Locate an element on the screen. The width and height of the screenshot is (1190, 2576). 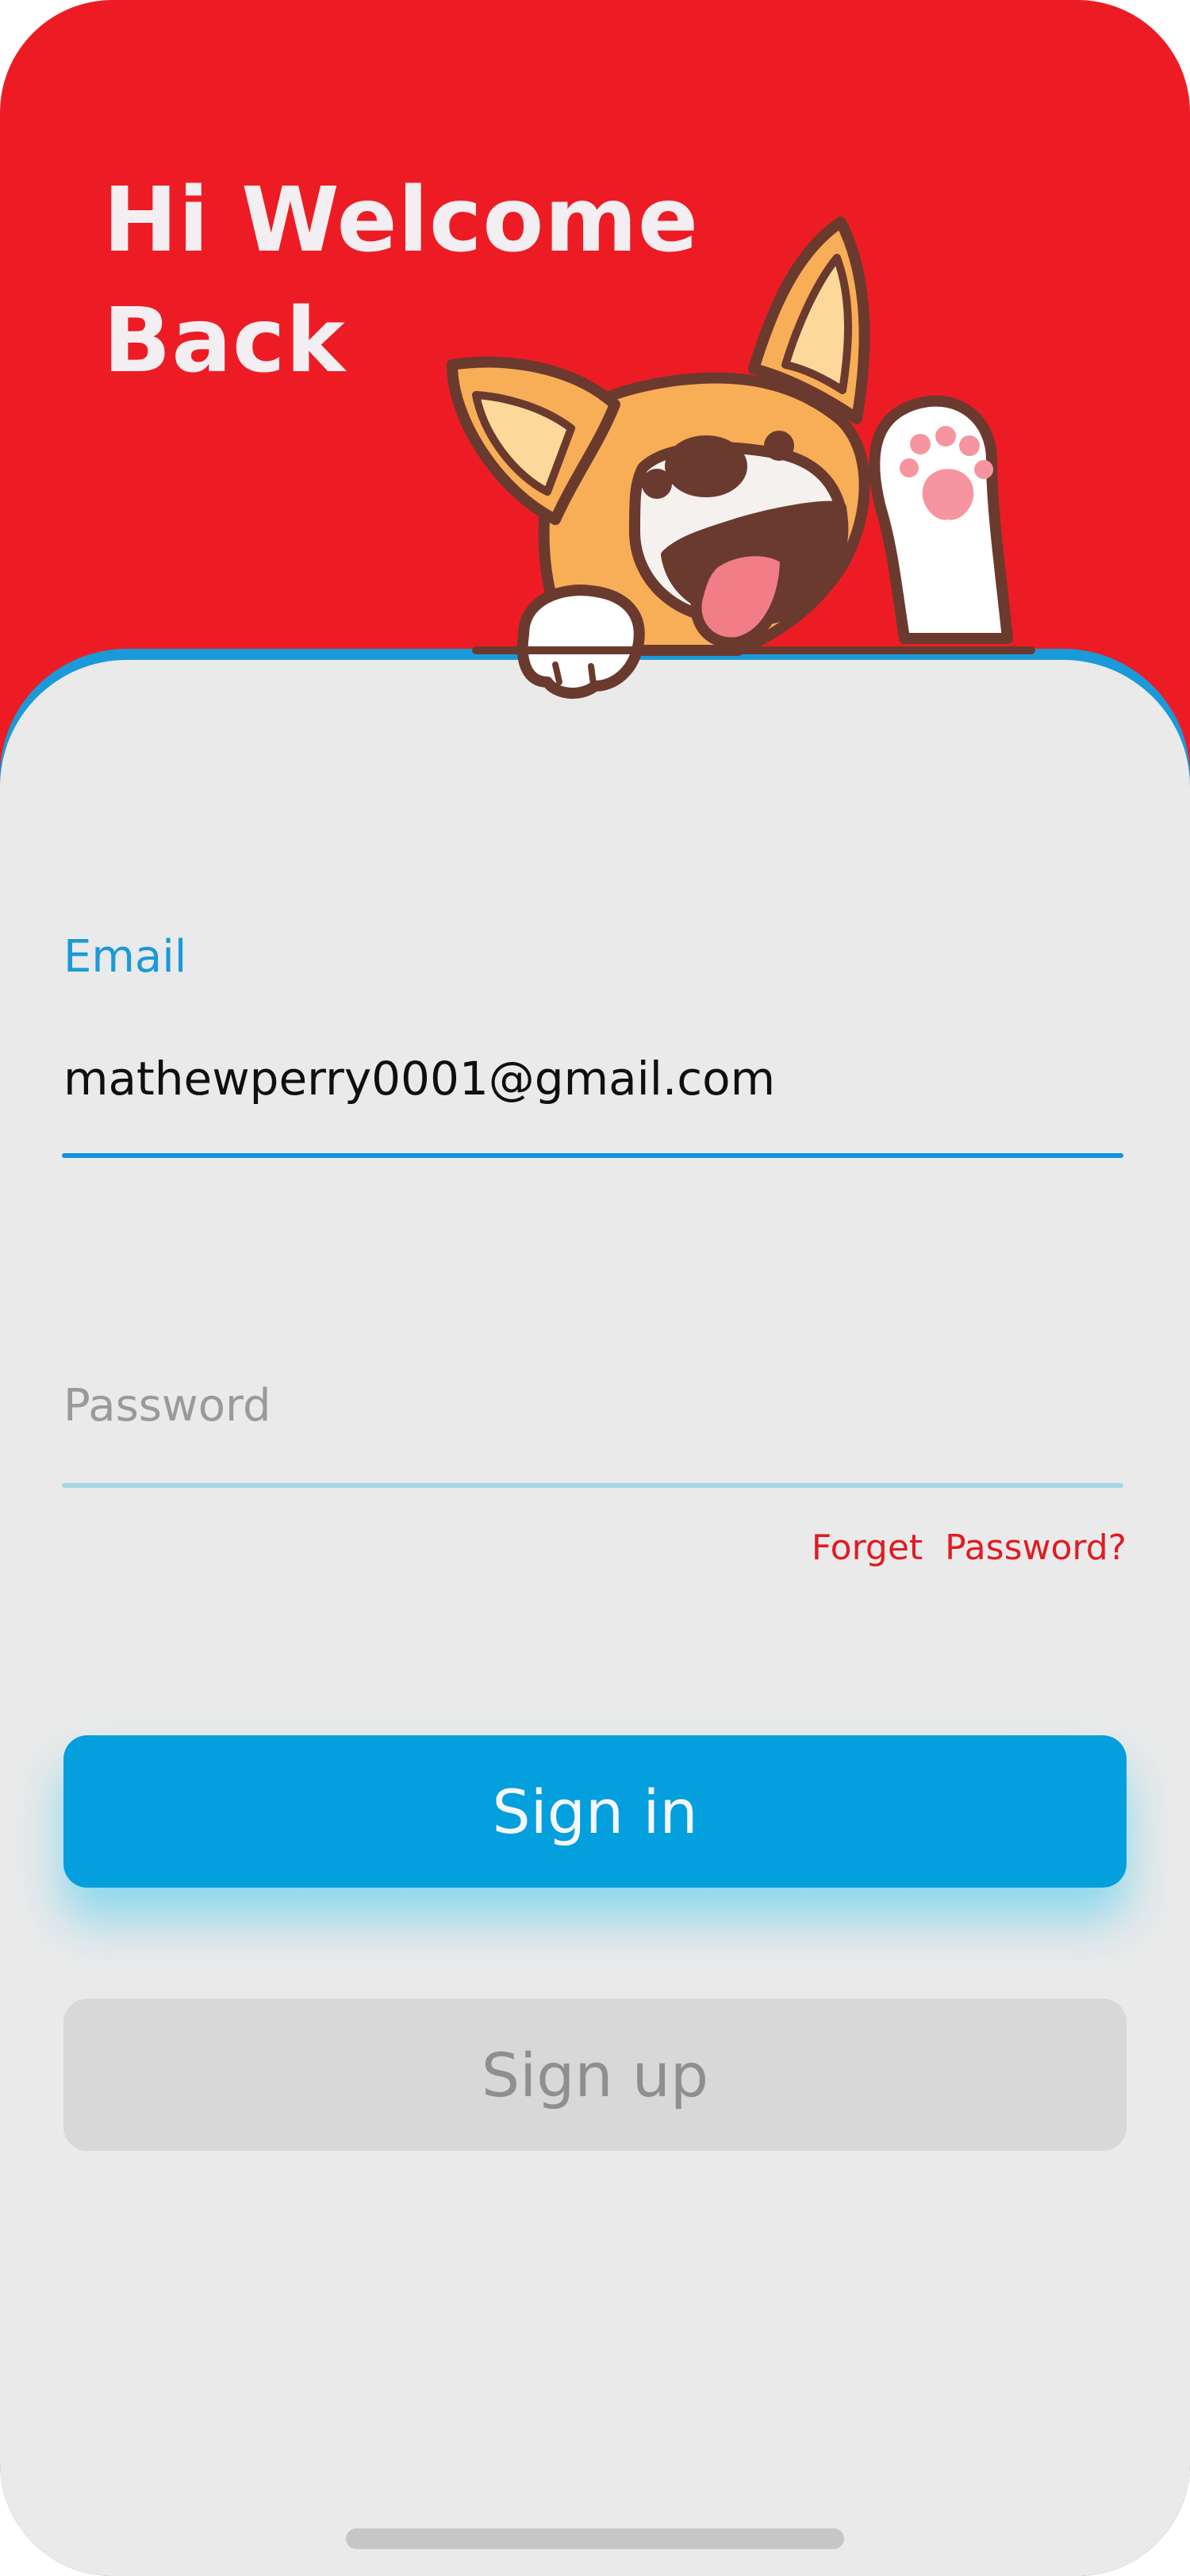
sign-in-button: Sign in is located at coordinates (595, 1812).